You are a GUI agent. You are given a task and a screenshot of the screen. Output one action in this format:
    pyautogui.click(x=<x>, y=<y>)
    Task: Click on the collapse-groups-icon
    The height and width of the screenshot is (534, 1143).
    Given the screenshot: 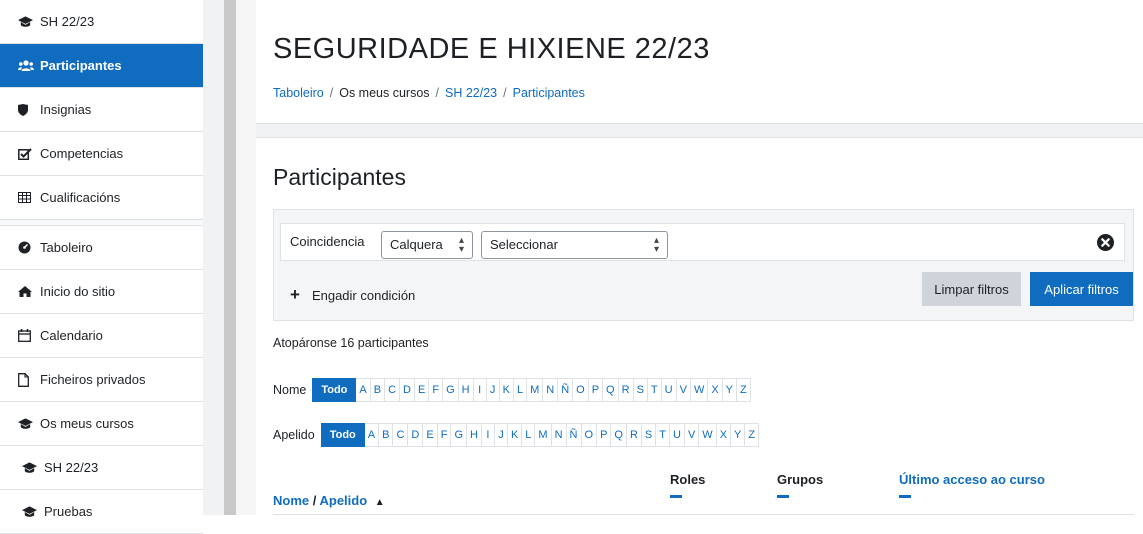 What is the action you would take?
    pyautogui.click(x=783, y=496)
    